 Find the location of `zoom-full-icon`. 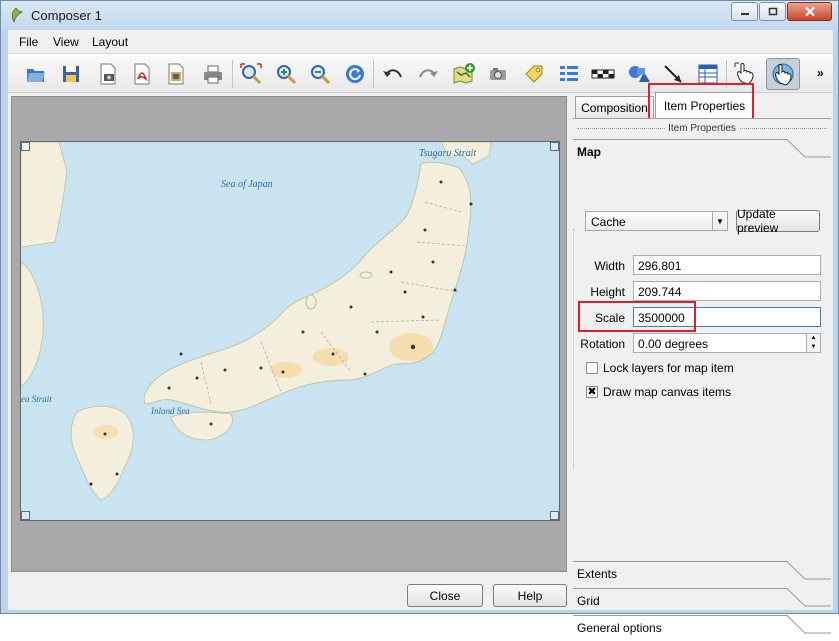

zoom-full-icon is located at coordinates (251, 74).